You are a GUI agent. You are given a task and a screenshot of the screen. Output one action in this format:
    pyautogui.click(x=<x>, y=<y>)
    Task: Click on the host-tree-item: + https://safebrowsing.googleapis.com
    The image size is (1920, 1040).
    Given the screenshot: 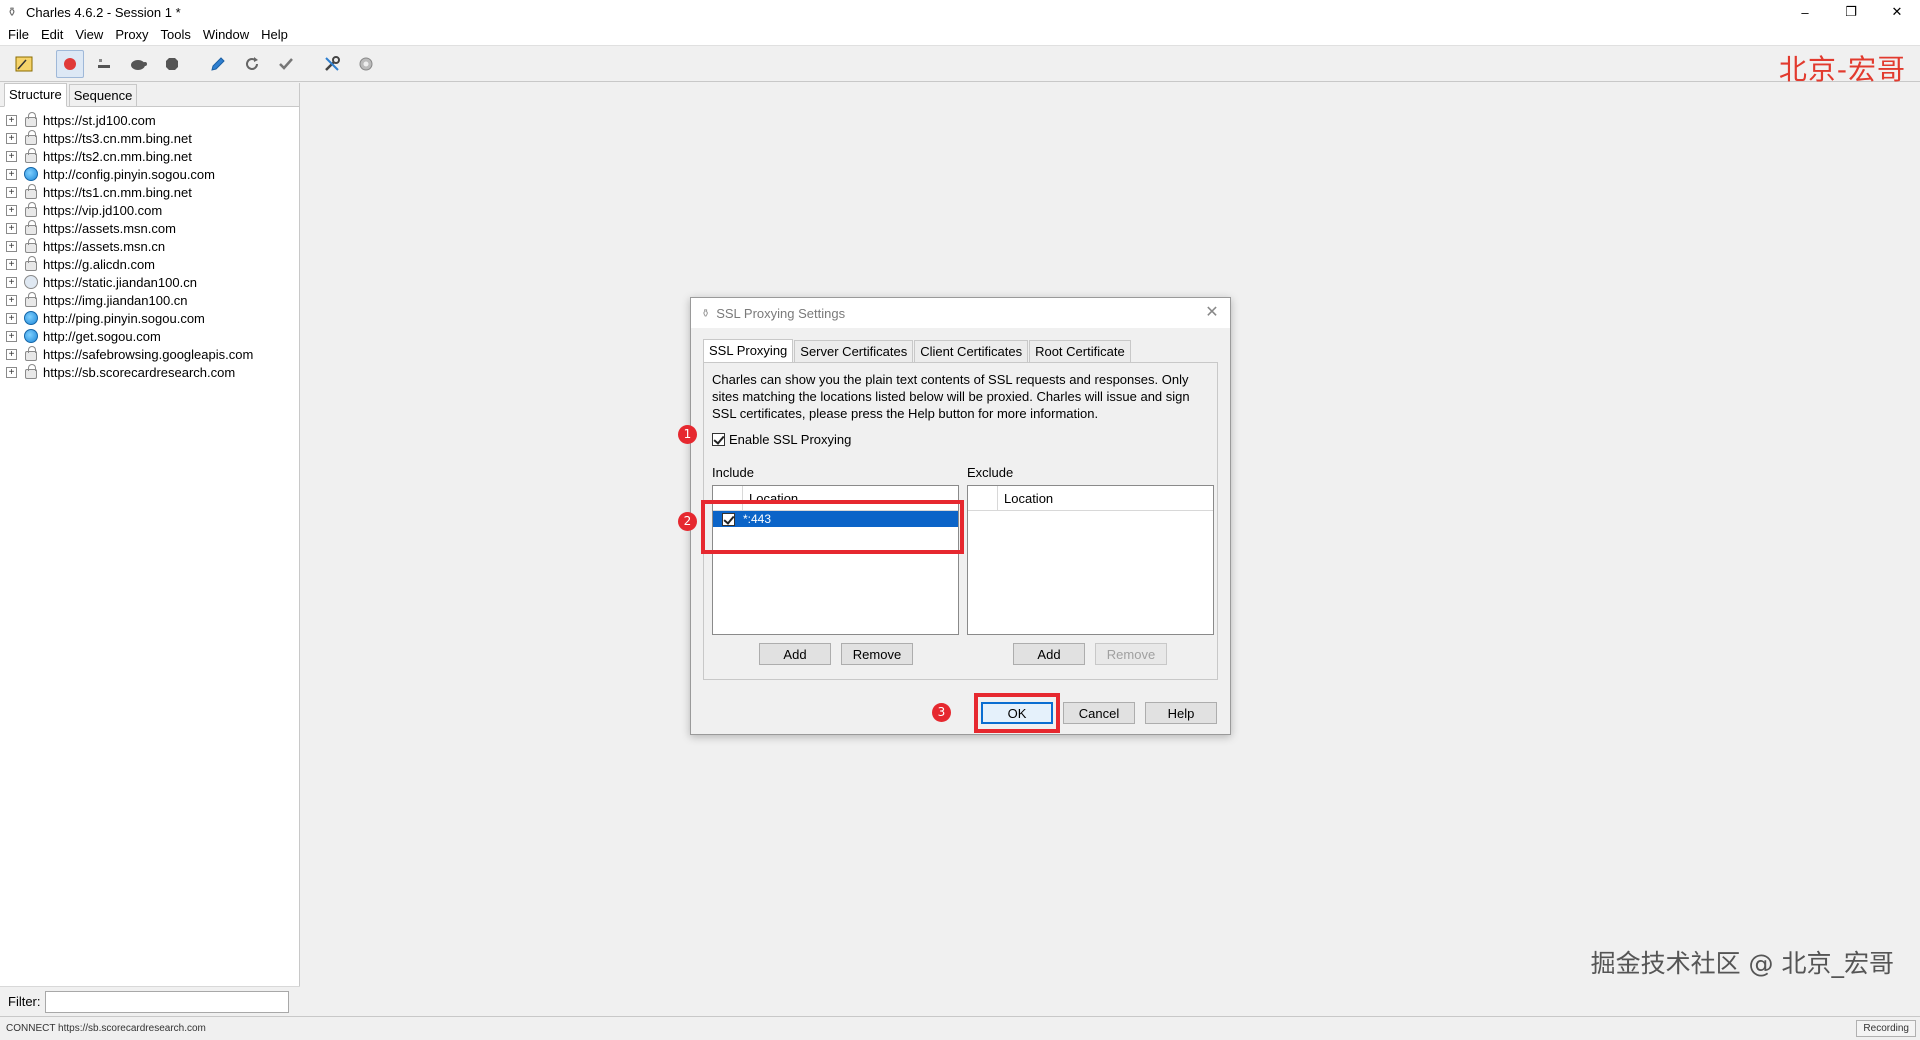 What is the action you would take?
    pyautogui.click(x=149, y=354)
    